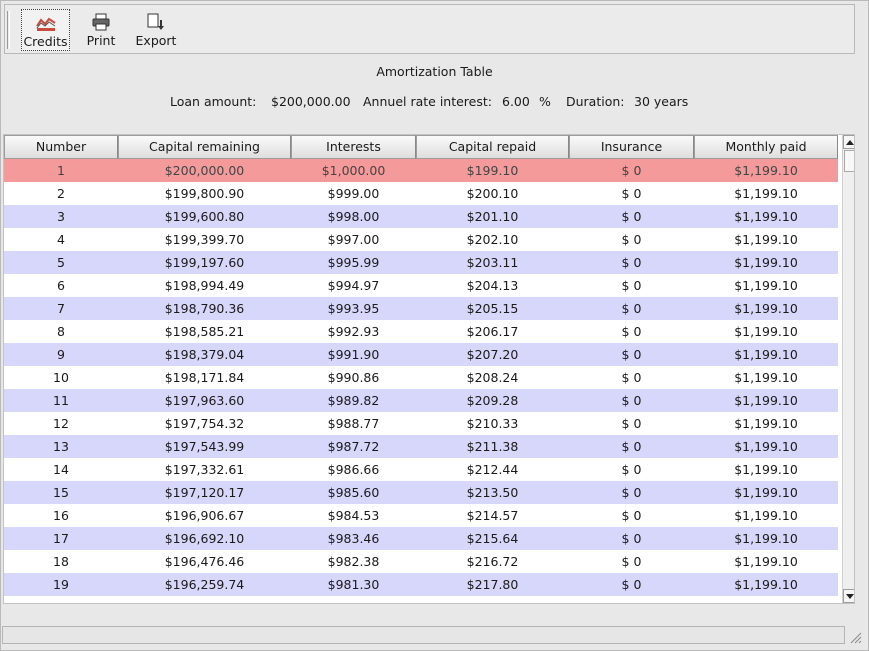 The width and height of the screenshot is (869, 651). What do you see at coordinates (204, 377) in the screenshot?
I see `table-cell: $198,171.84` at bounding box center [204, 377].